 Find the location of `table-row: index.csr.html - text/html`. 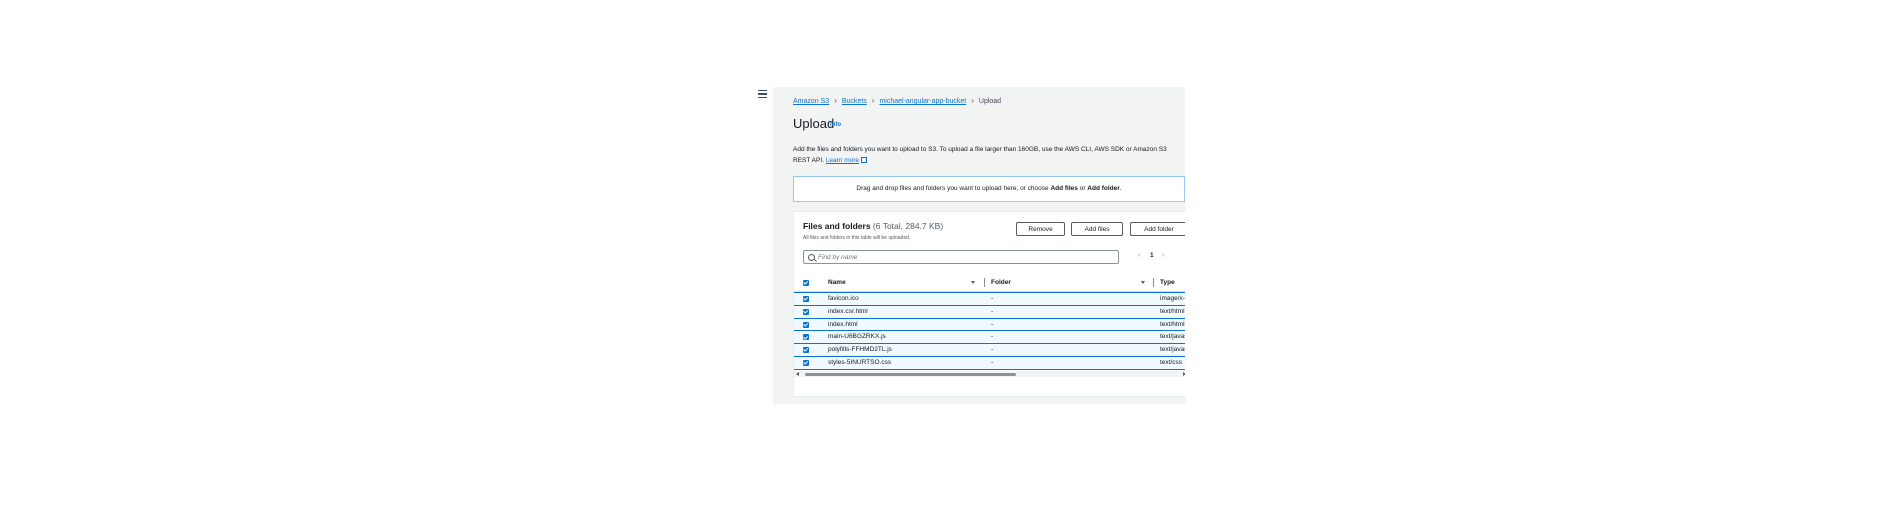

table-row: index.csr.html - text/html is located at coordinates (989, 311).